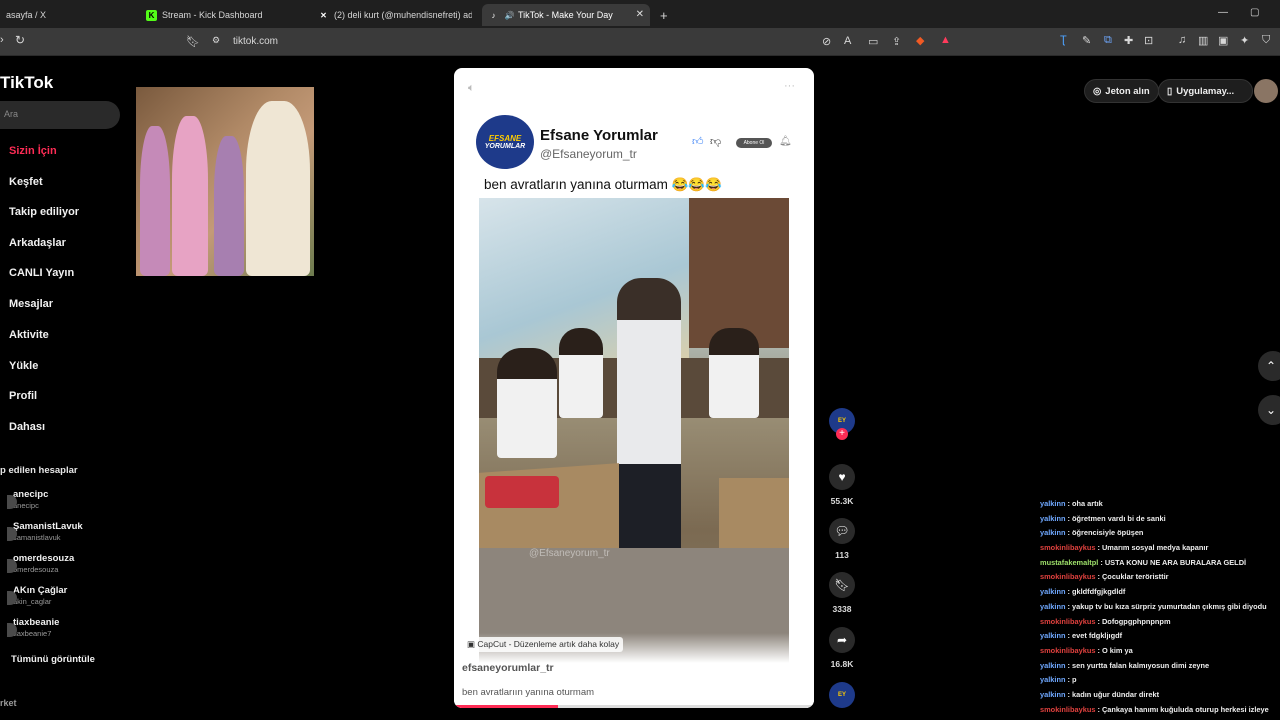  Describe the element at coordinates (842, 485) in the screenshot. I see `like-button: ♥ 55.3K` at that location.